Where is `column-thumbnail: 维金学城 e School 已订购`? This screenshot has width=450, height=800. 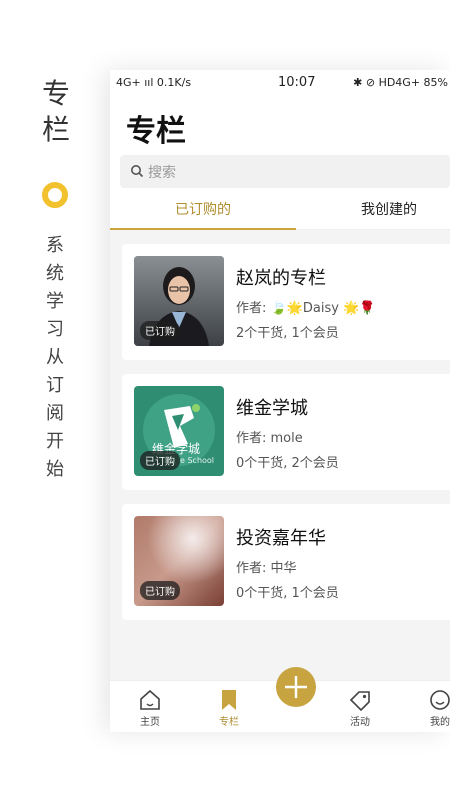
column-thumbnail: 维金学城 e School 已订购 is located at coordinates (179, 431).